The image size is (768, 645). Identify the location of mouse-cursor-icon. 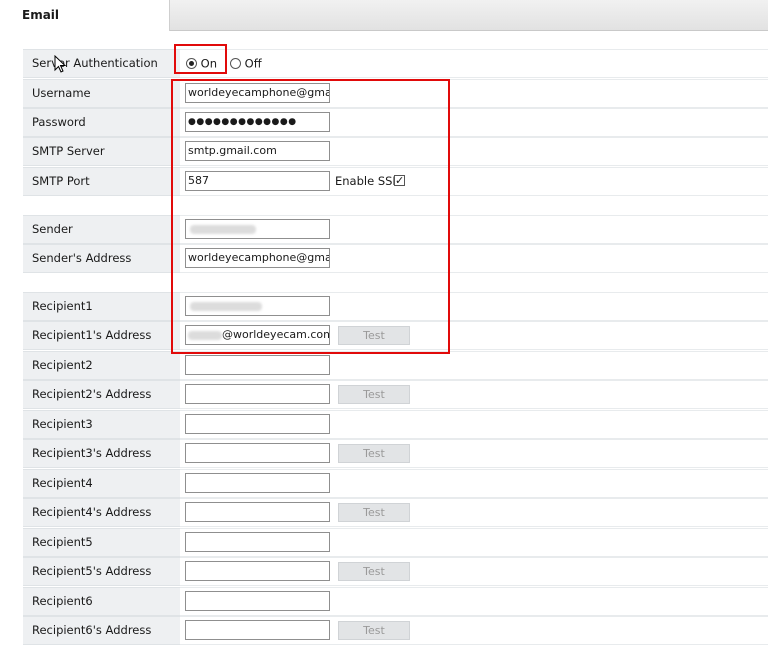
(60, 64).